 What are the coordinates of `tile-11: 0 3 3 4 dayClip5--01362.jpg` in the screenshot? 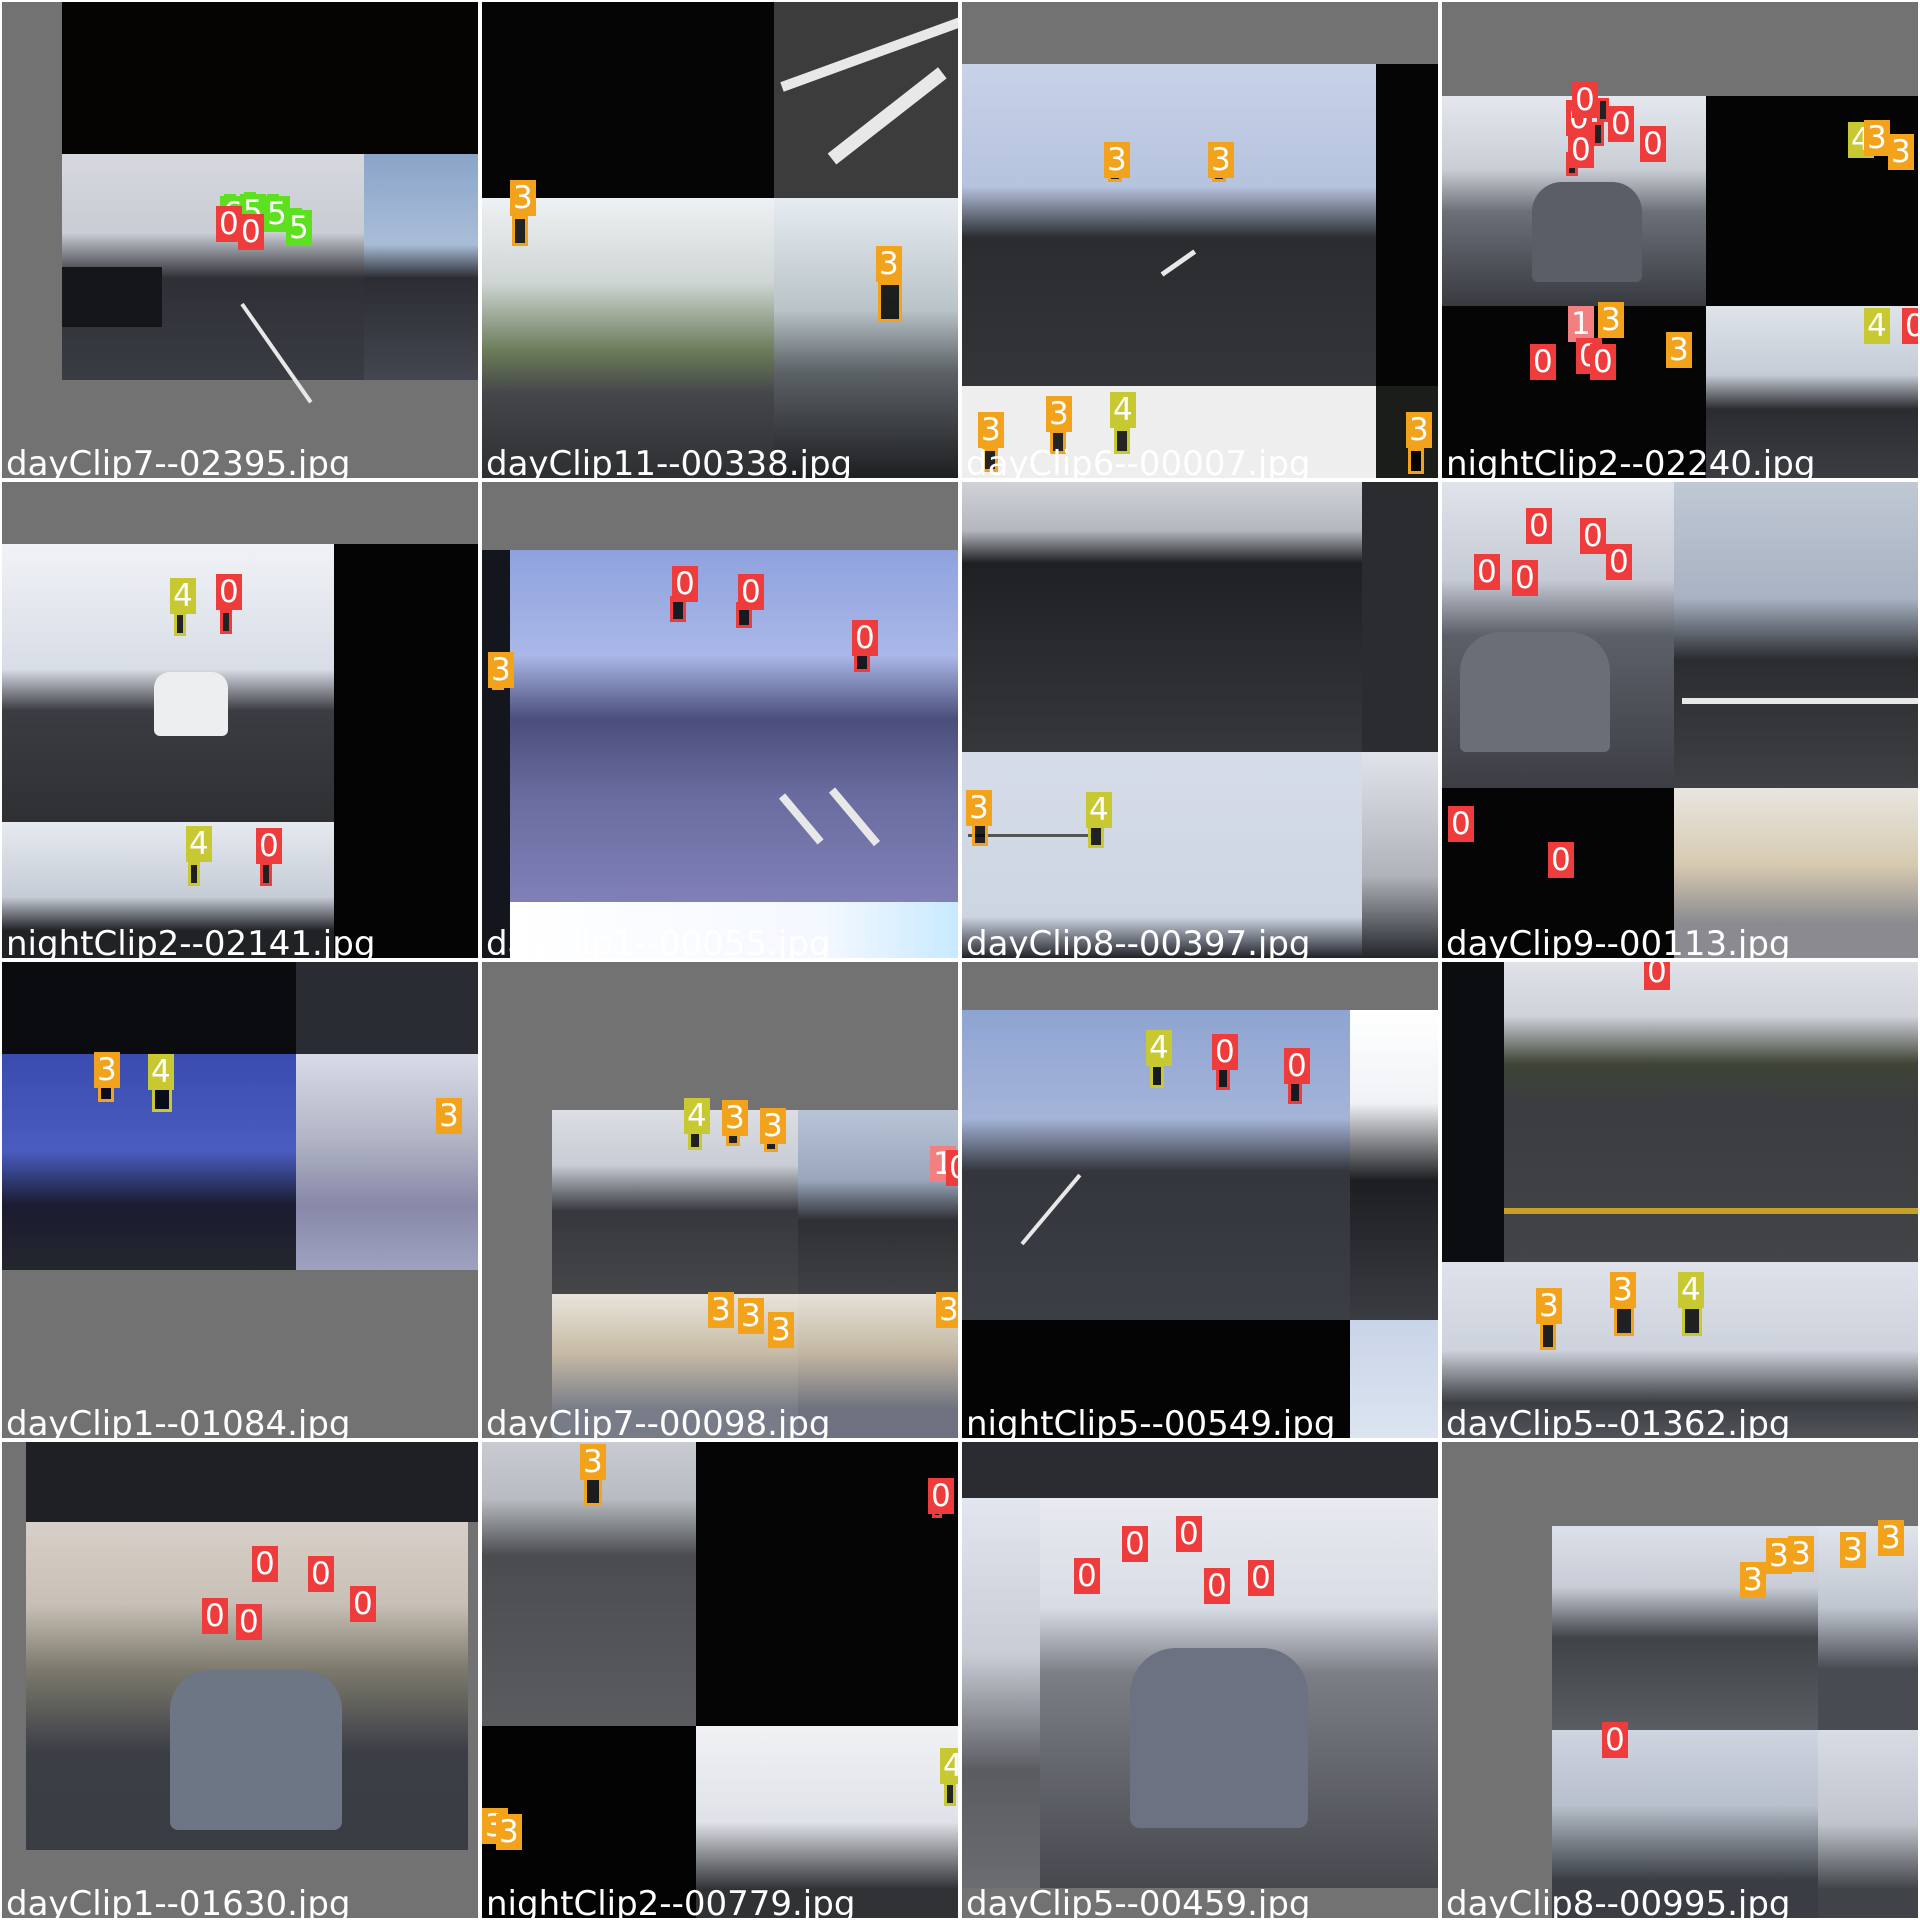 It's located at (1680, 1200).